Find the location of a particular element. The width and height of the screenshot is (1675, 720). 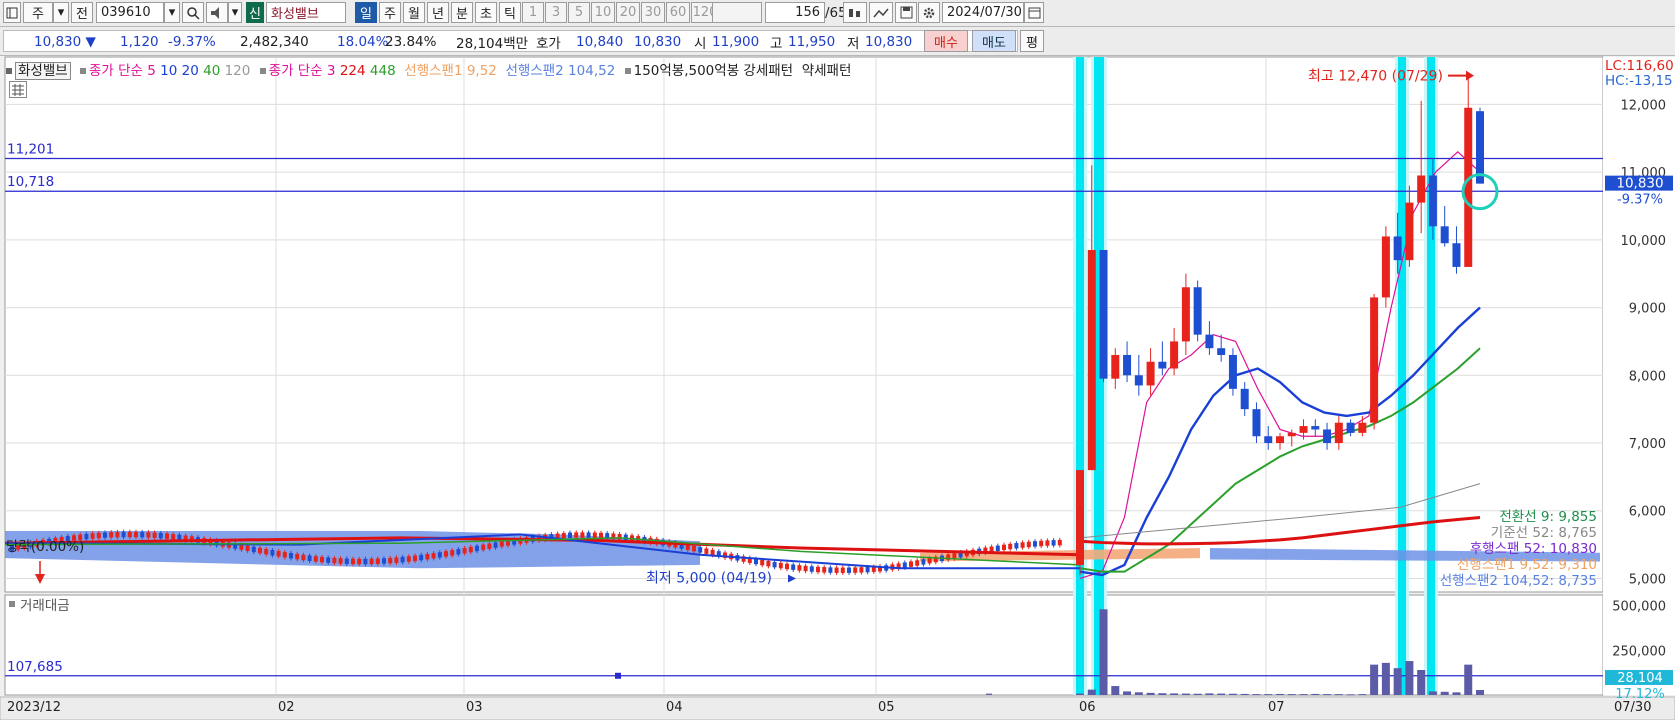

legend-ma224: 224 is located at coordinates (353, 71).